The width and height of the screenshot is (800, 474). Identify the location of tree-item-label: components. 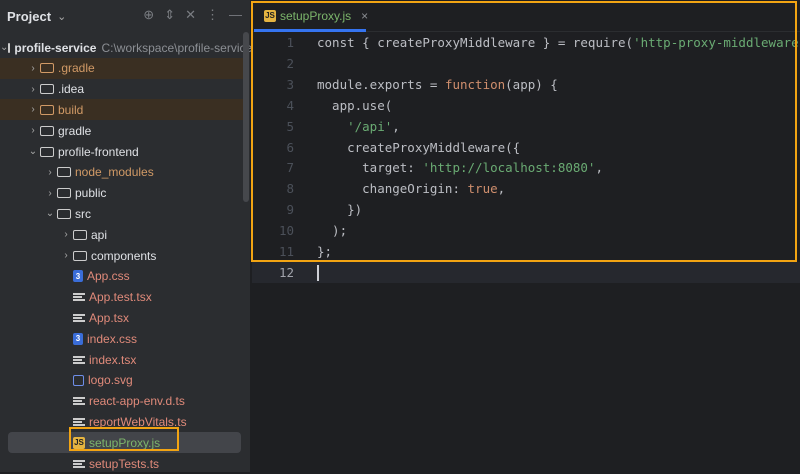
(124, 255).